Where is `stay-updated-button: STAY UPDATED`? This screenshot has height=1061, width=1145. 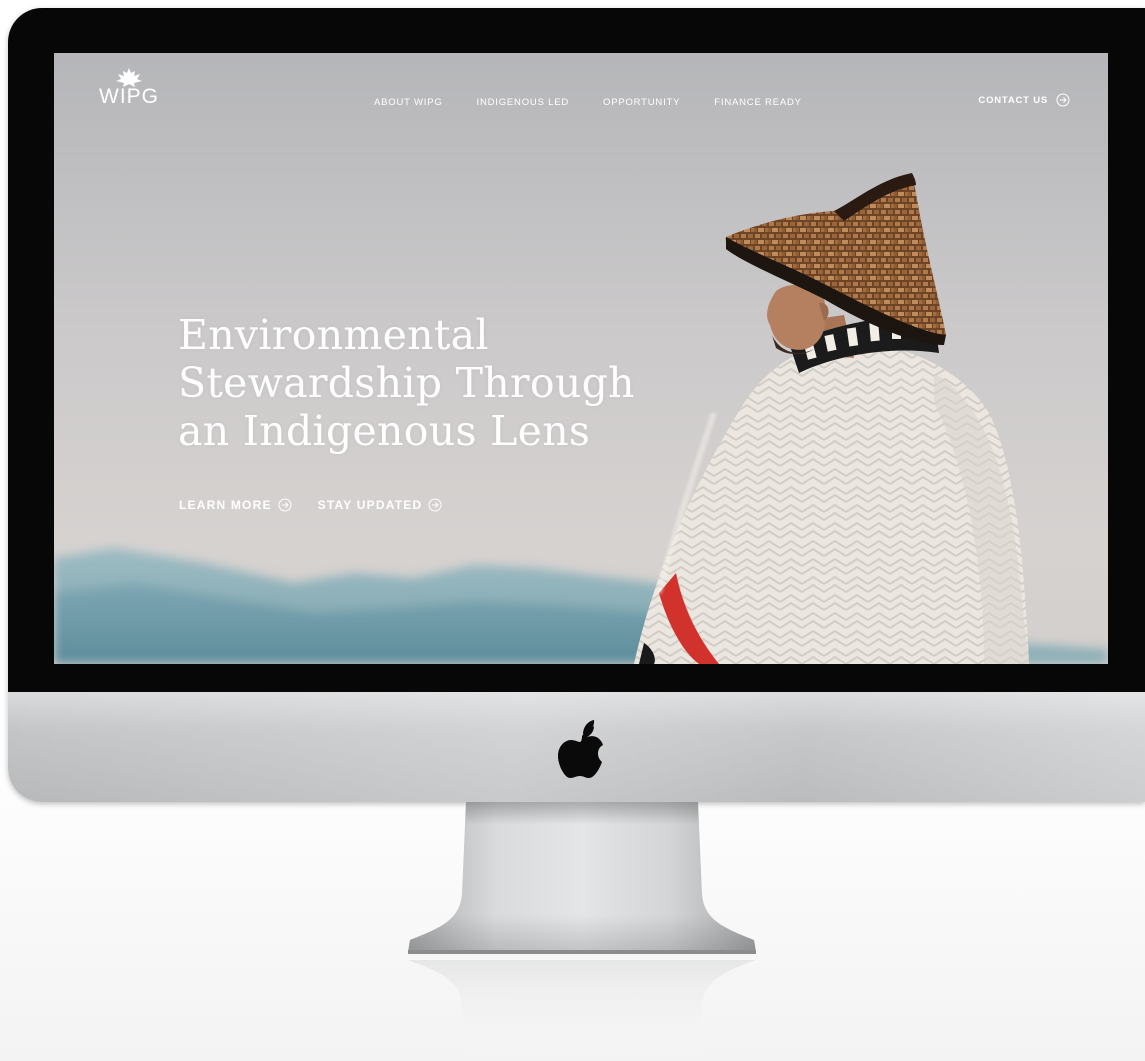
stay-updated-button: STAY UPDATED is located at coordinates (380, 505).